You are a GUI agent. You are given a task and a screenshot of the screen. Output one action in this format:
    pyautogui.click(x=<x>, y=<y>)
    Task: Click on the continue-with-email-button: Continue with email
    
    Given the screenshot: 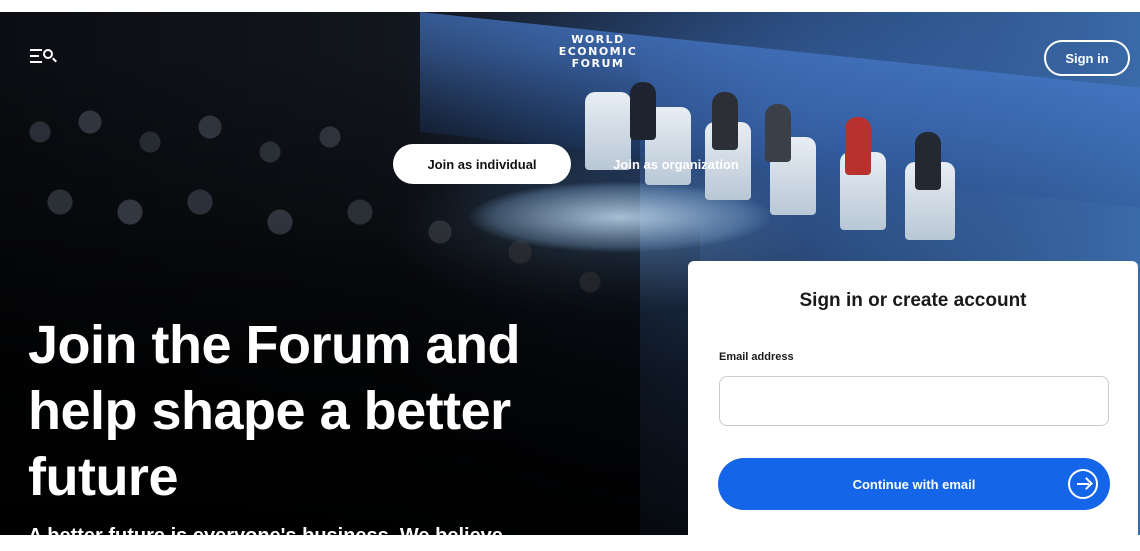 What is the action you would take?
    pyautogui.click(x=914, y=484)
    